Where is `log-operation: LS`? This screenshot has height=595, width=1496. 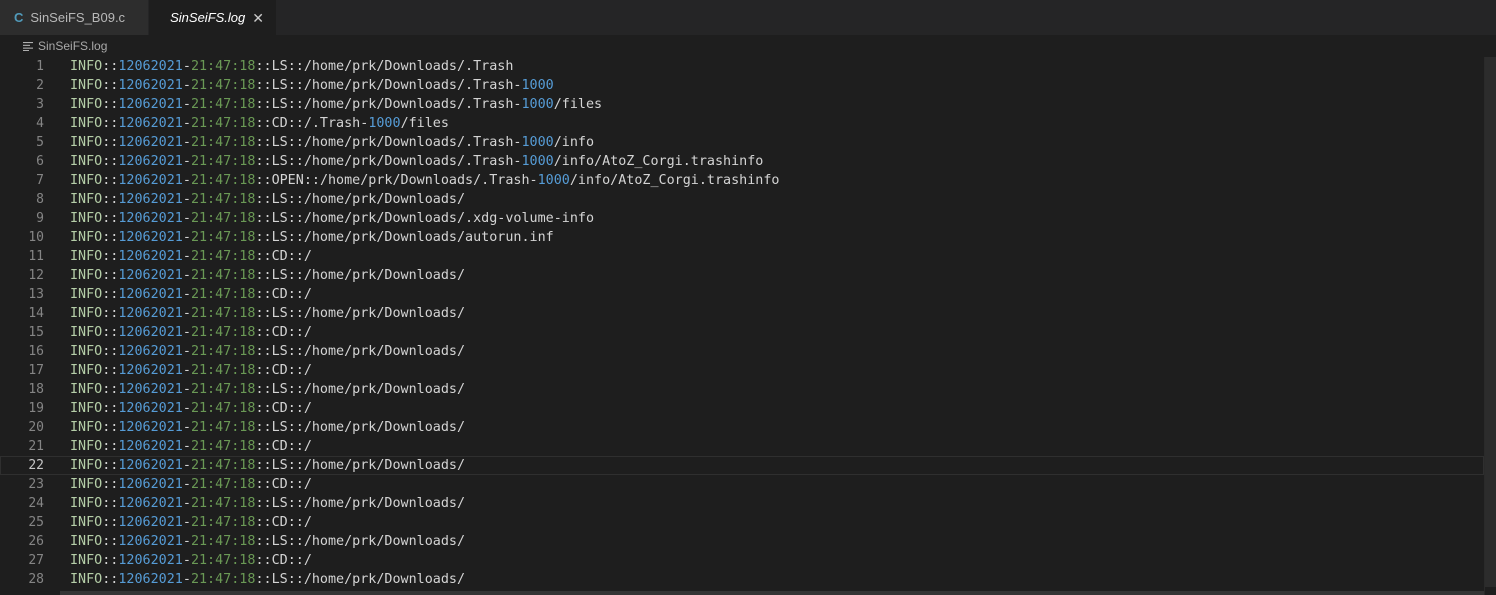 log-operation: LS is located at coordinates (279, 541).